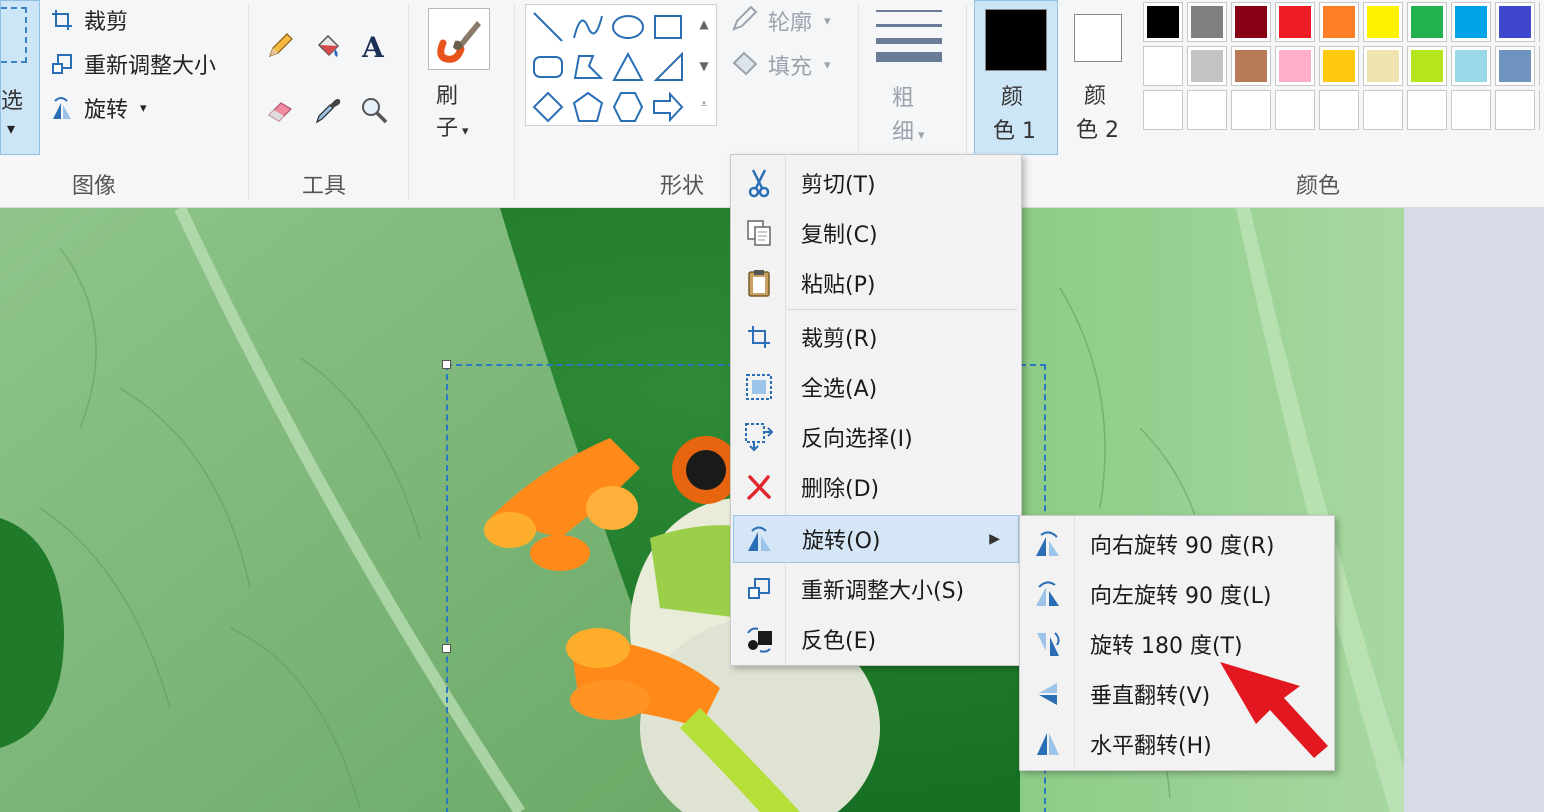  What do you see at coordinates (1098, 38) in the screenshot?
I see `color-2-swatch` at bounding box center [1098, 38].